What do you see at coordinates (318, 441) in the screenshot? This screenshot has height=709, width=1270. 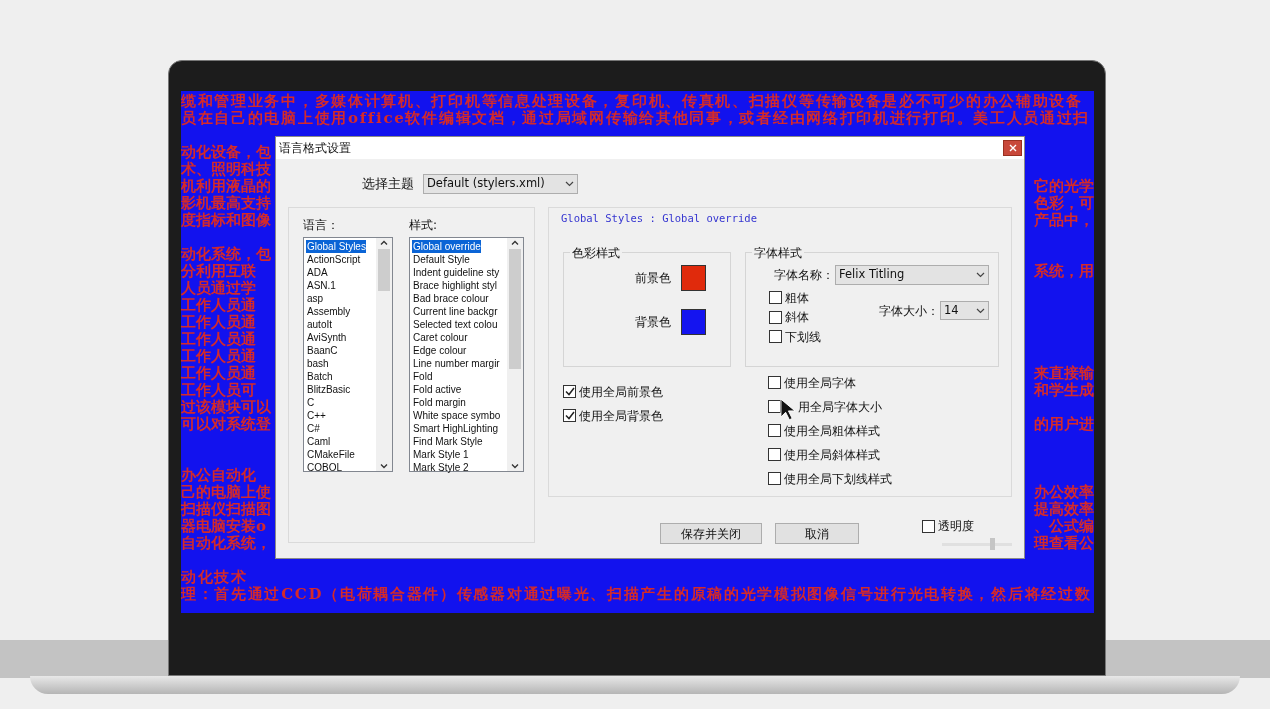 I see `list-item: Caml` at bounding box center [318, 441].